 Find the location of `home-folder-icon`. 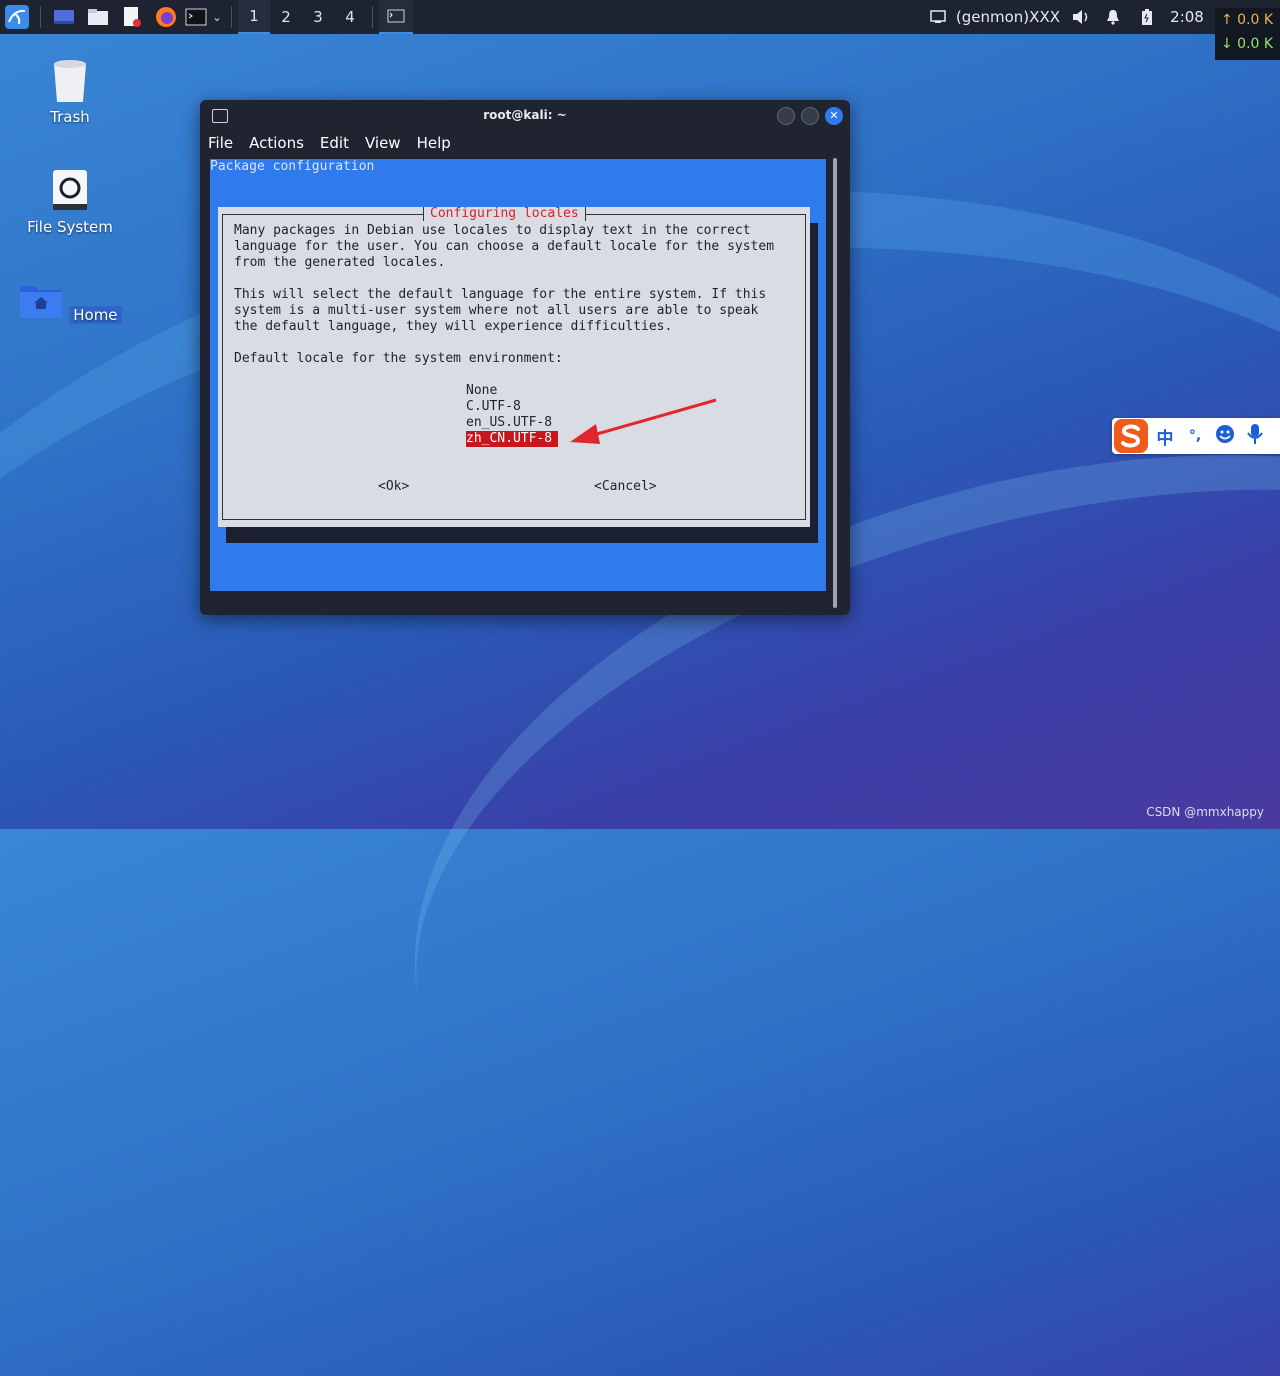

home-folder-icon is located at coordinates (41, 302).